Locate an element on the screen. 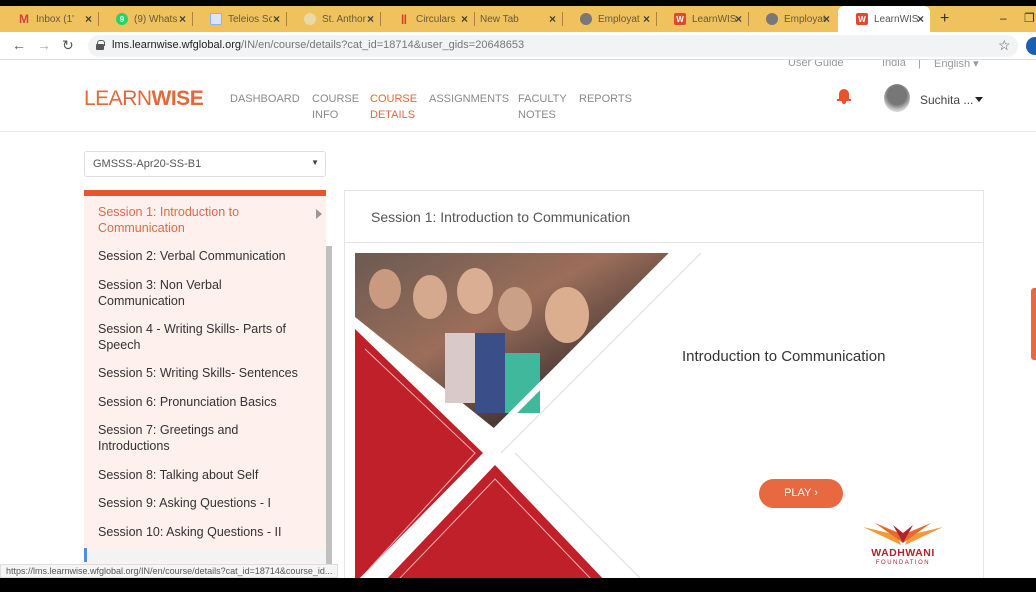 The height and width of the screenshot is (592, 1036). hscrollbar-thumb is located at coordinates (85, 555).